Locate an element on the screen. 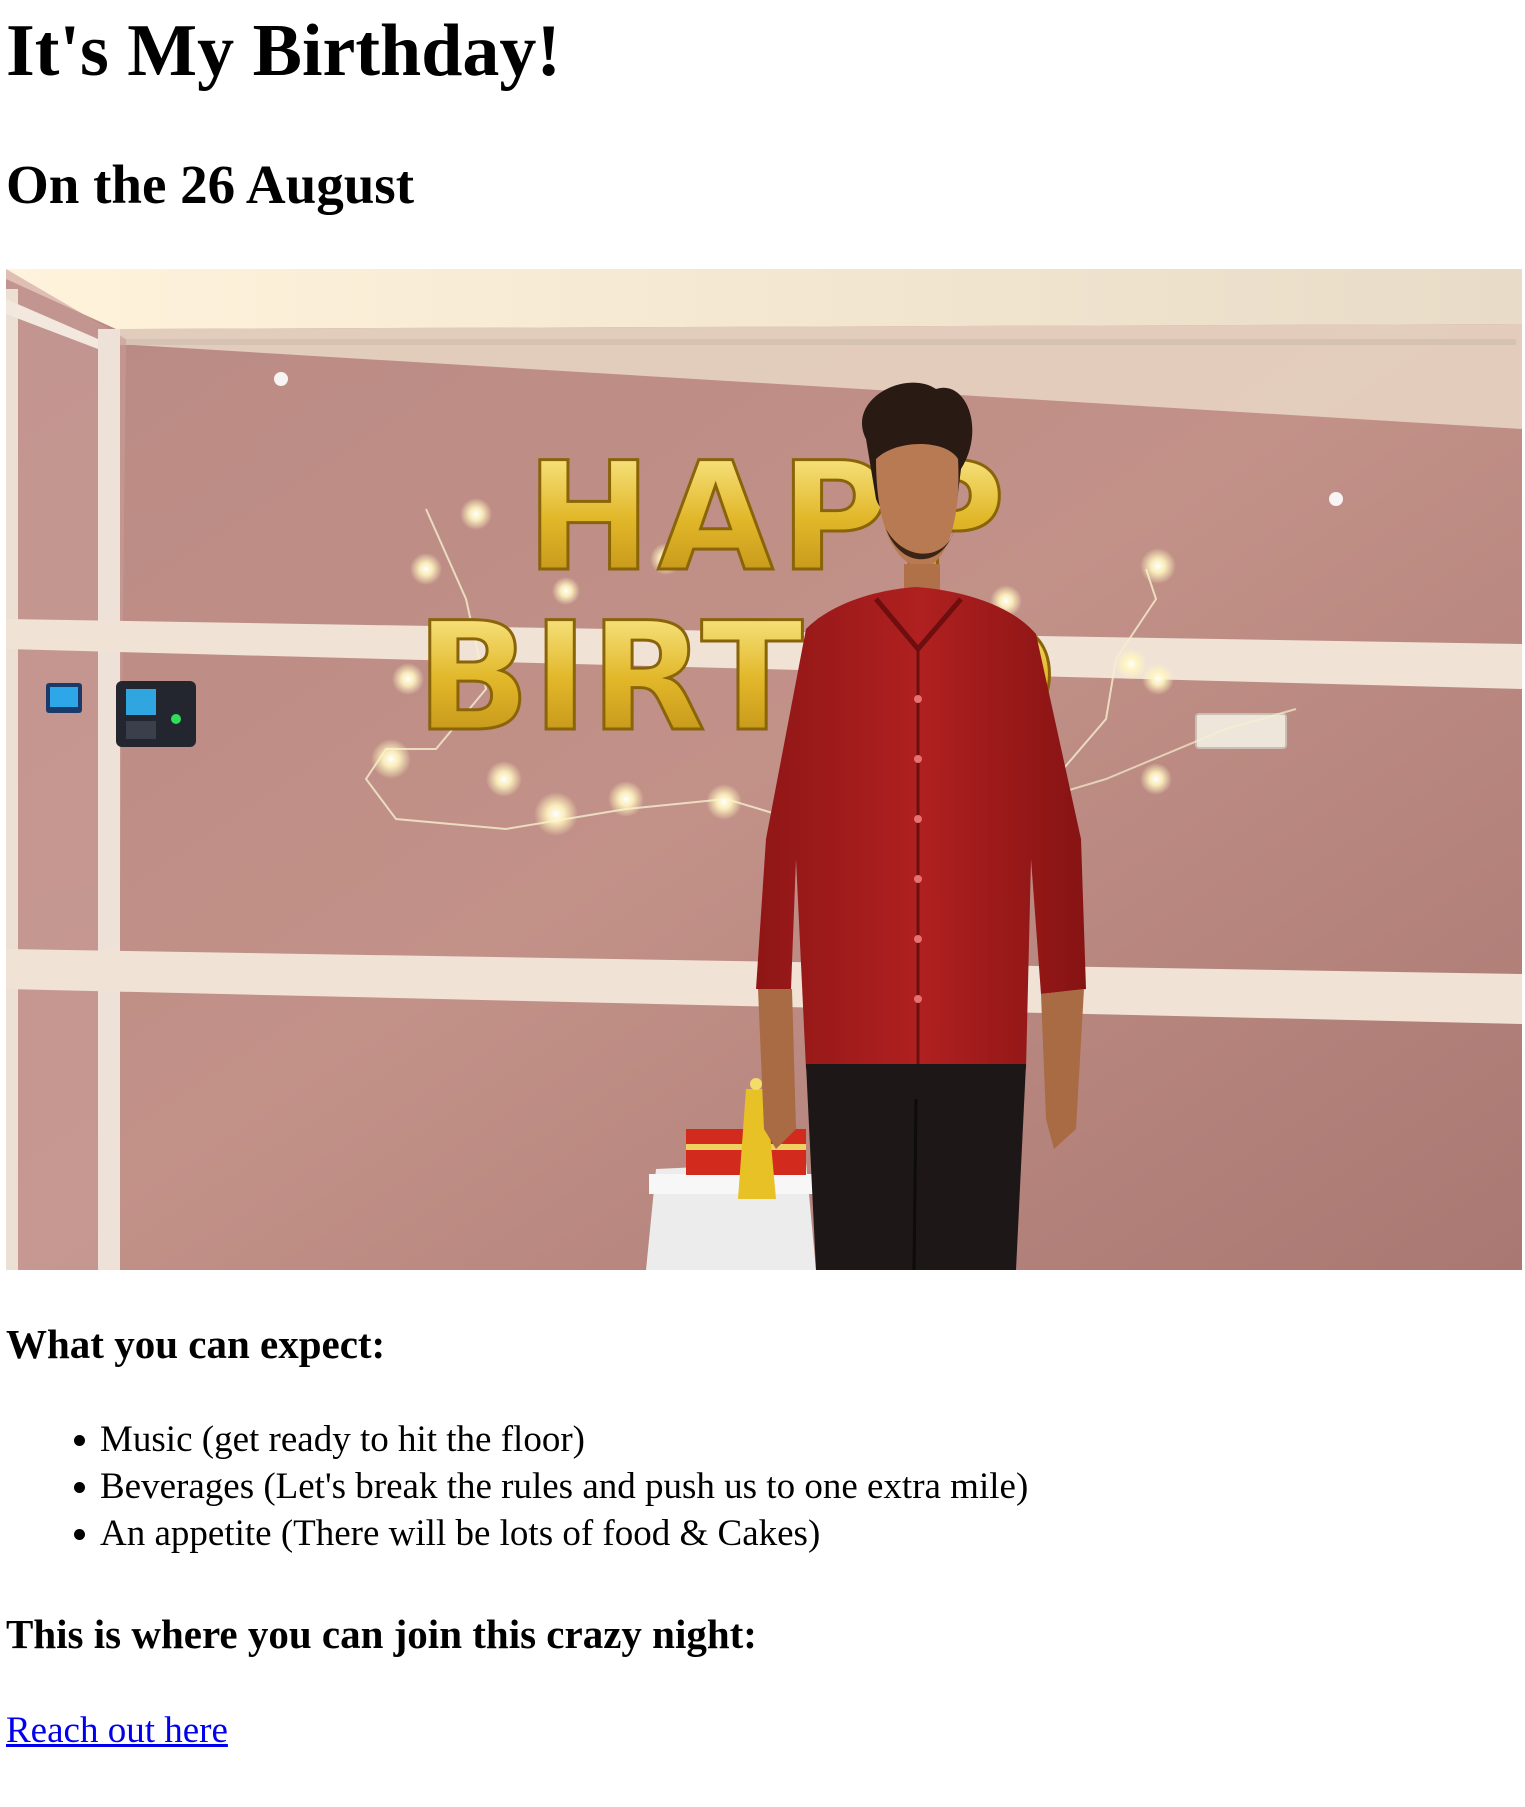 The height and width of the screenshot is (1807, 1525). list-item: Music (get ready to hit the floor) is located at coordinates (514, 1439).